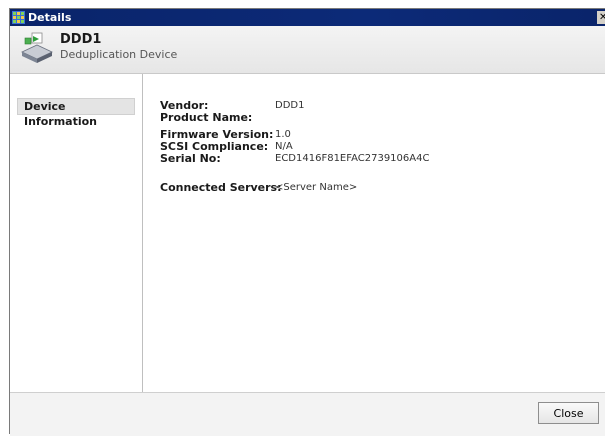 The width and height of the screenshot is (605, 436). Describe the element at coordinates (290, 105) in the screenshot. I see `field-value: DDD1` at that location.